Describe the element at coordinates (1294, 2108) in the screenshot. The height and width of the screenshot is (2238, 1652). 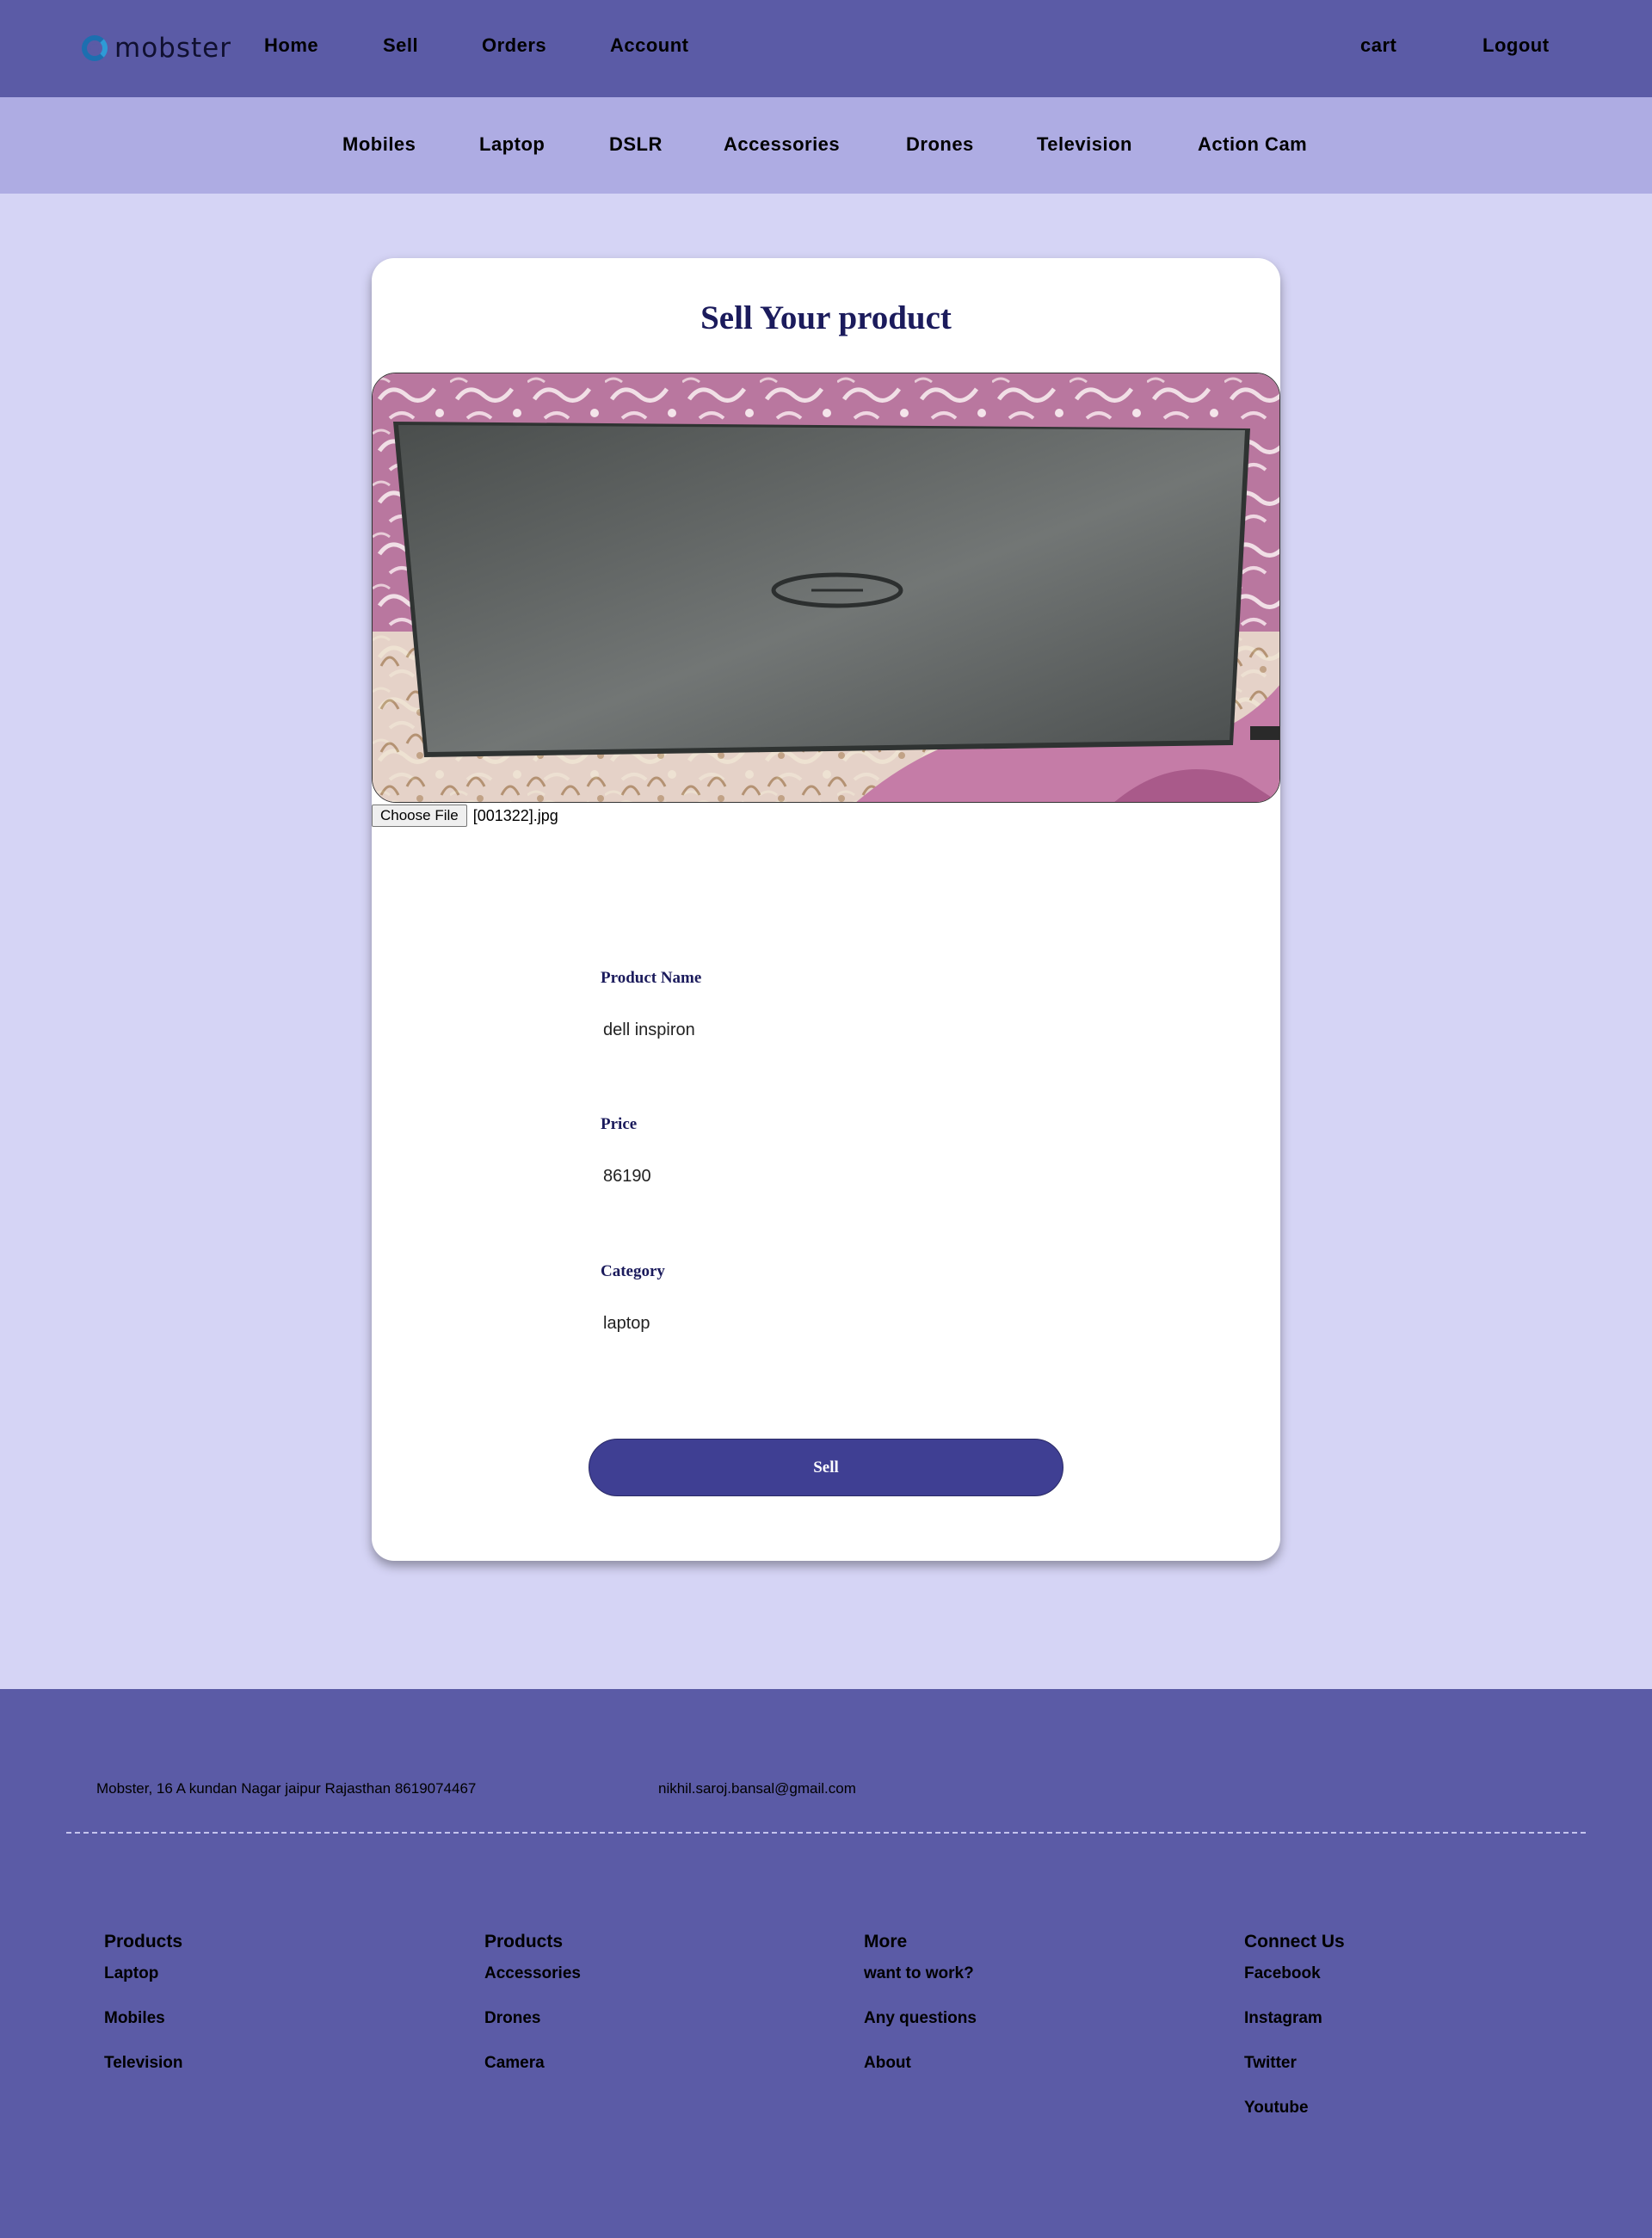
I see `footer-link-youtube: Youtube` at that location.